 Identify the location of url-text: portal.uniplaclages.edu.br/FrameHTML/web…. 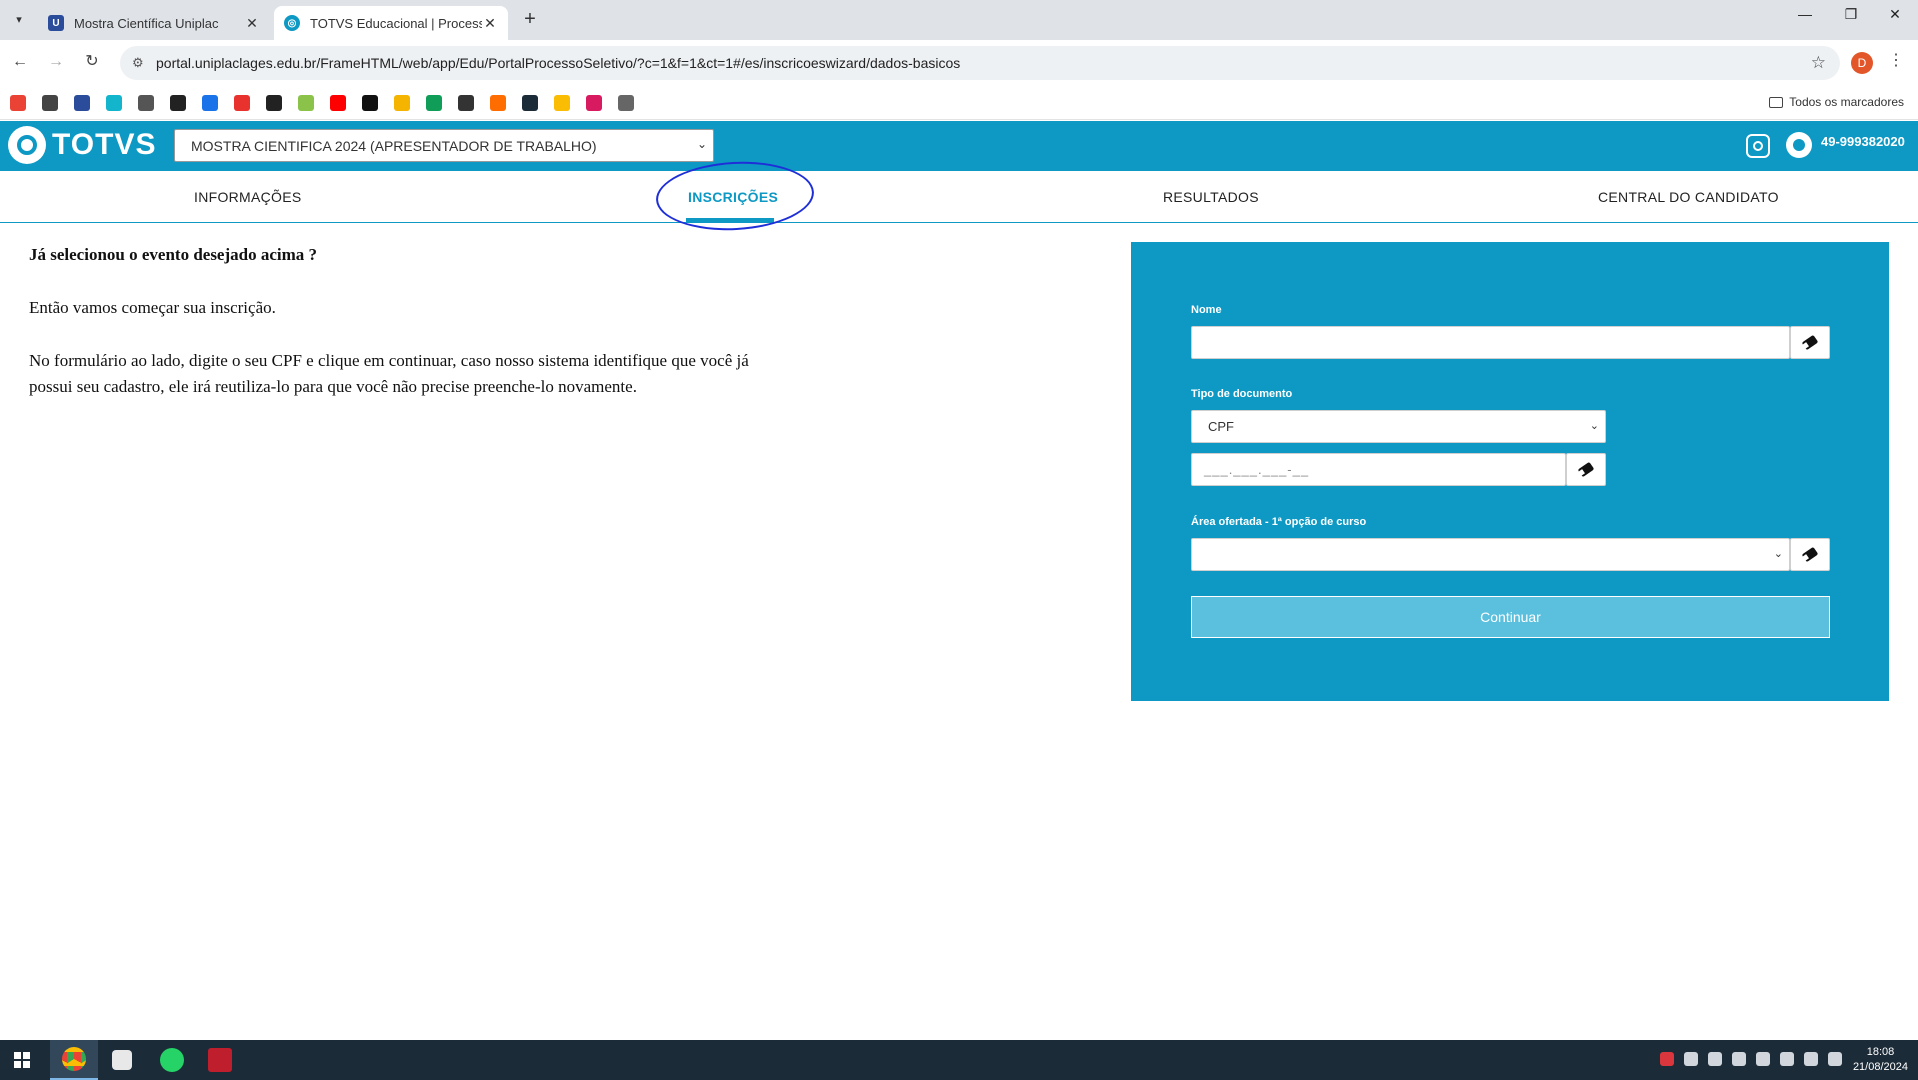
(558, 63).